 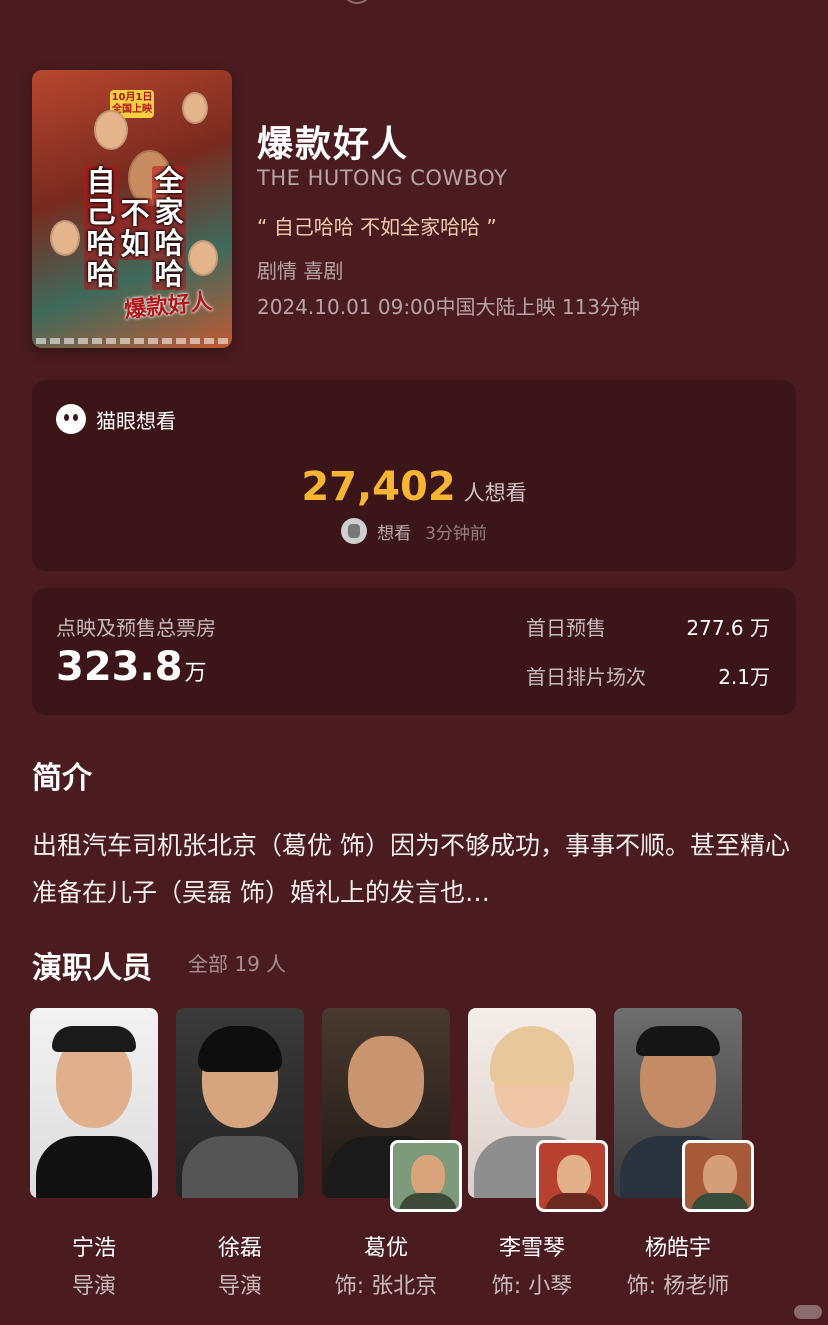 I want to click on box-office-number: 323.8, so click(x=119, y=667).